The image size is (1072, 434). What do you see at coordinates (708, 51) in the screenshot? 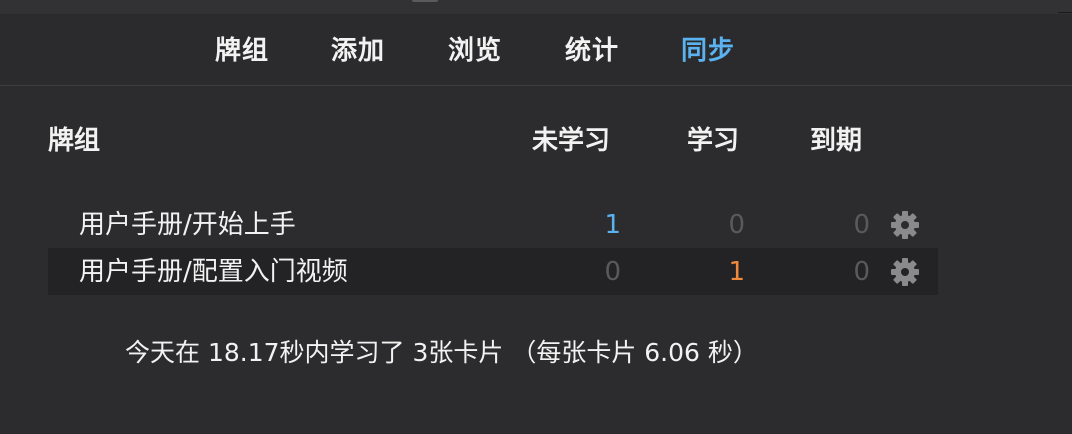
I see `nav-sync: 同步` at bounding box center [708, 51].